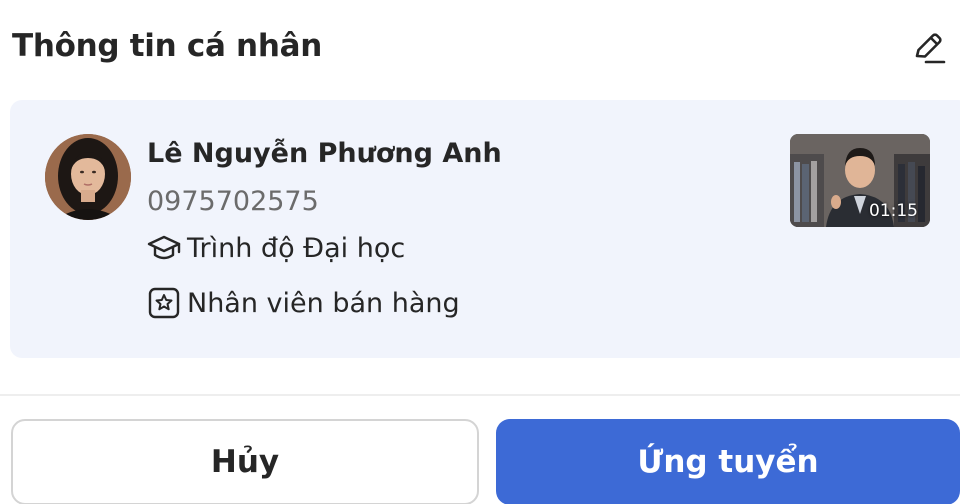  I want to click on apply-button: Ứng tuyển, so click(728, 461).